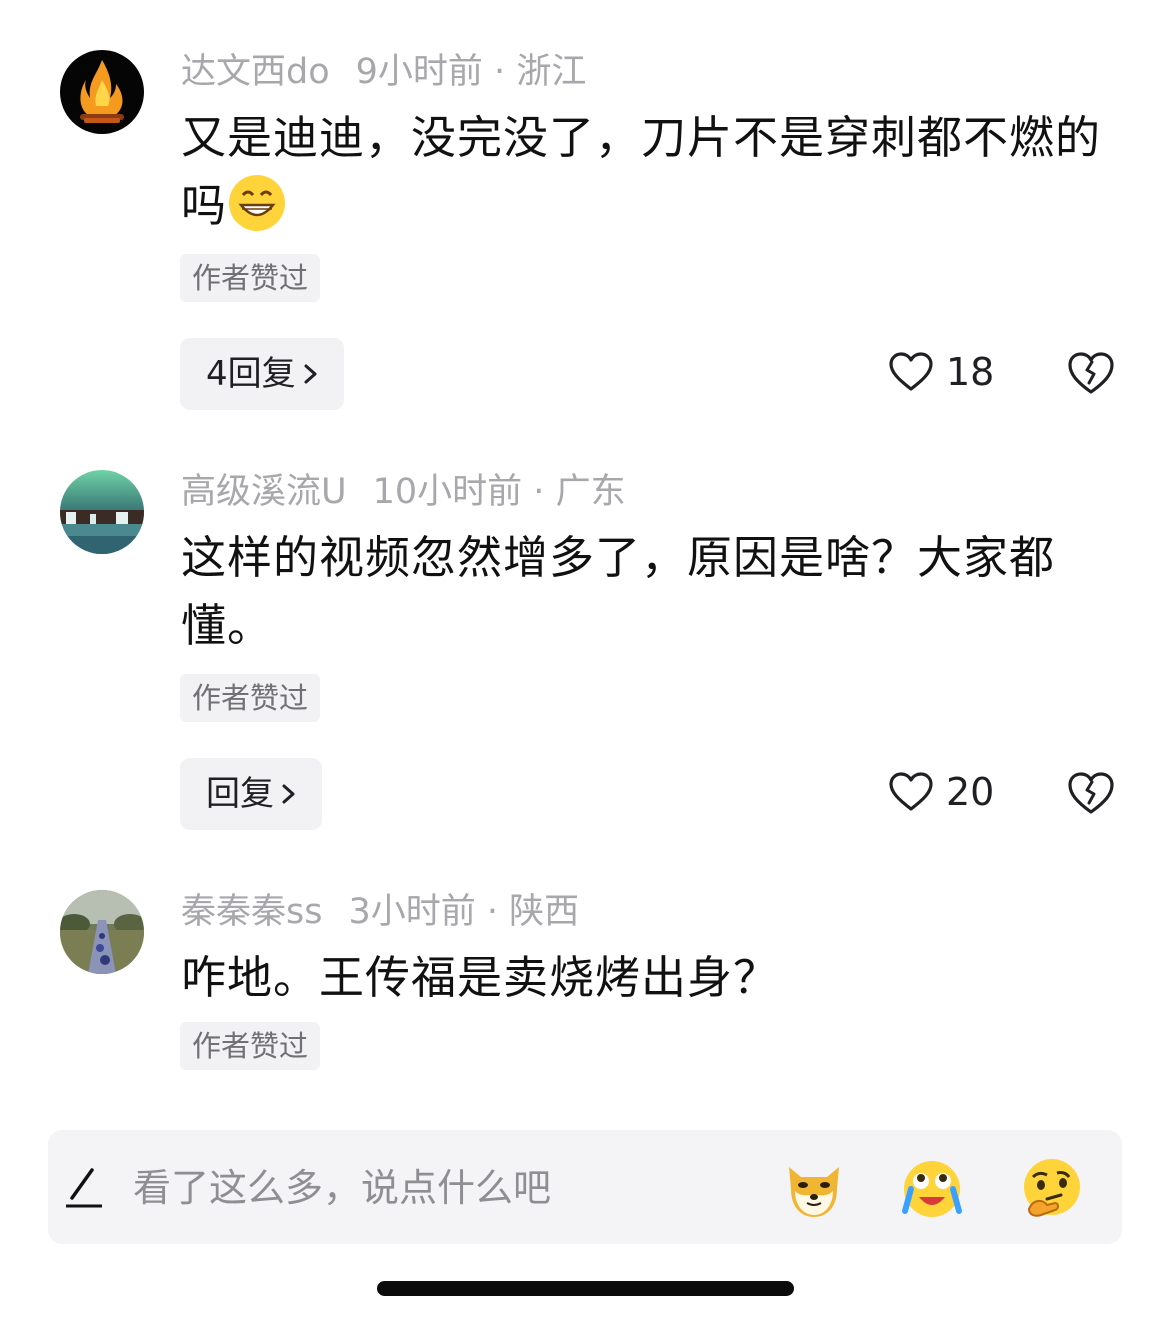  What do you see at coordinates (590, 492) in the screenshot?
I see `comment-location: 广东` at bounding box center [590, 492].